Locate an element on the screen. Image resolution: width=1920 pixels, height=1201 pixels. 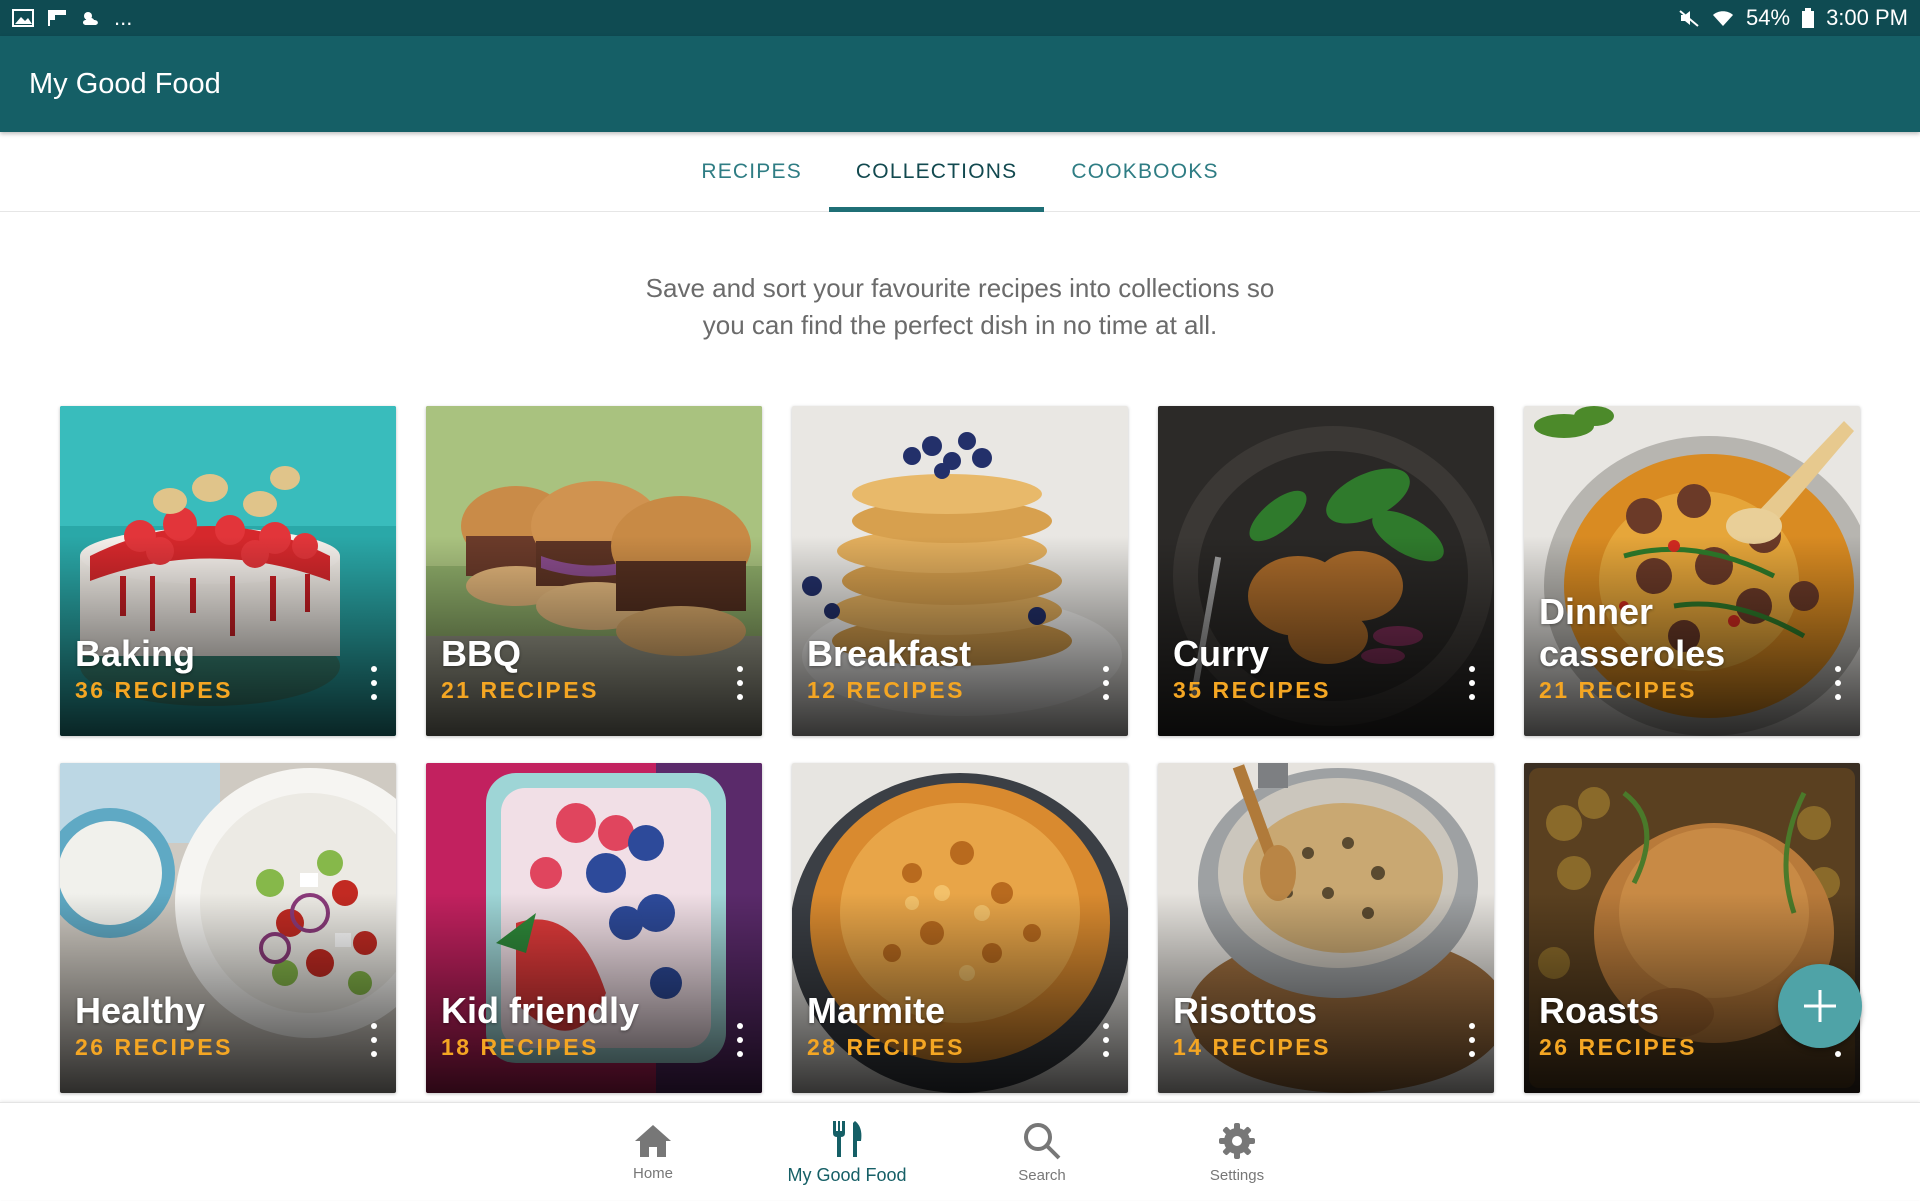
collection-title: Dinner casseroles is located at coordinates (1632, 632).